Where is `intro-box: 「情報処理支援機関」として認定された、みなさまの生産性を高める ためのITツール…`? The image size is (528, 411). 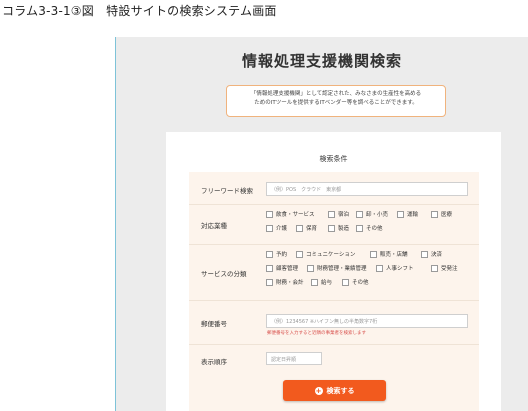
intro-box: 「情報処理支援機関」として認定された、みなさまの生産性を高める ためのITツール… is located at coordinates (336, 101).